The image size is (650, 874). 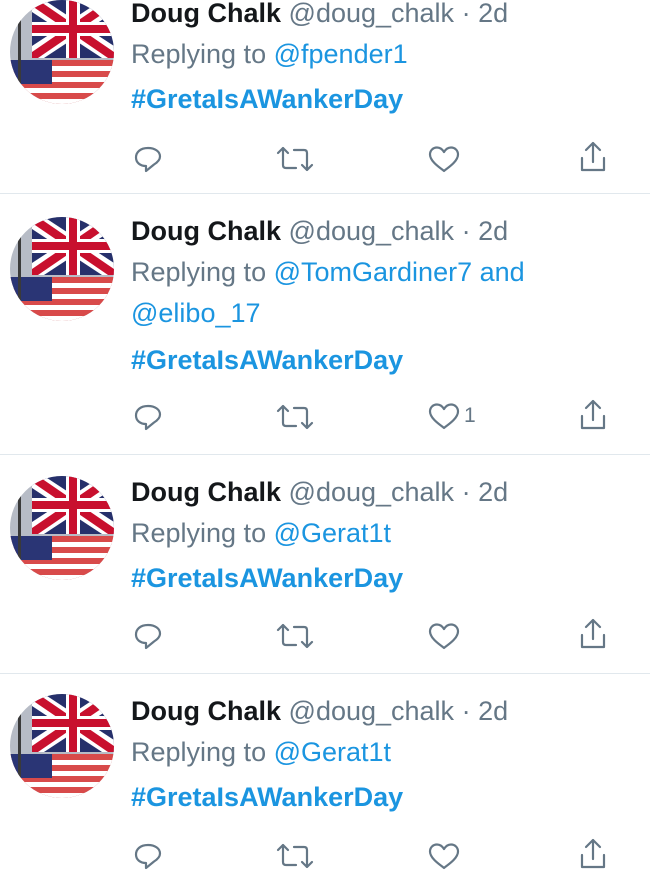 I want to click on mention-link: @TomGardiner7 and, so click(x=399, y=272).